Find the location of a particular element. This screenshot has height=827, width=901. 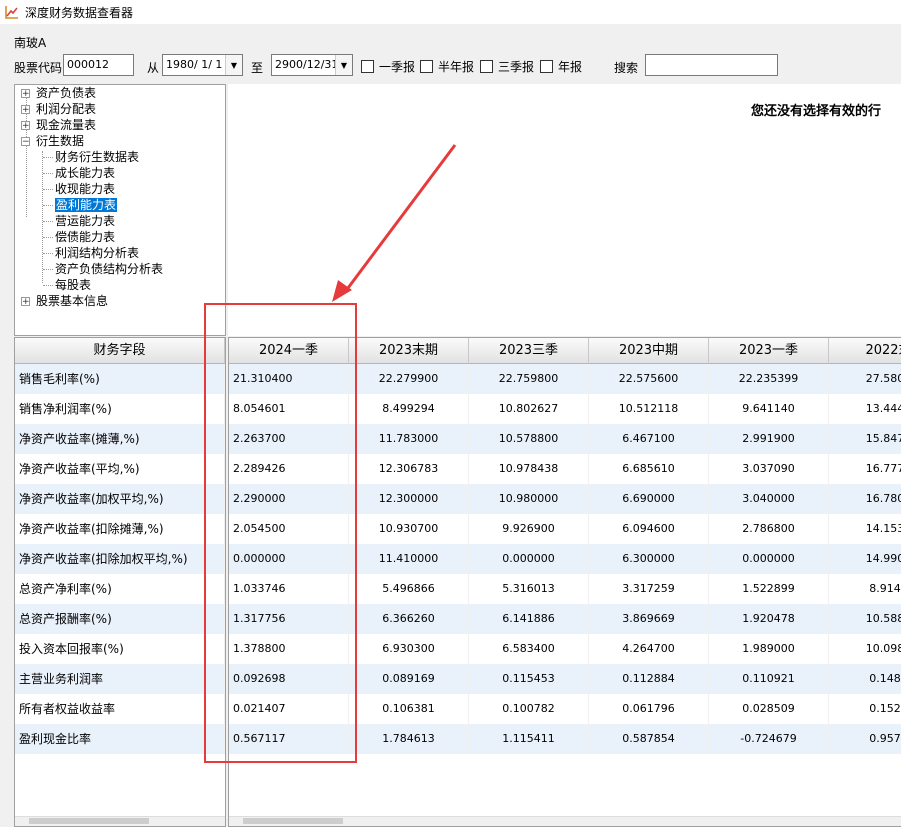

data-cell: 4.264700 is located at coordinates (649, 649).